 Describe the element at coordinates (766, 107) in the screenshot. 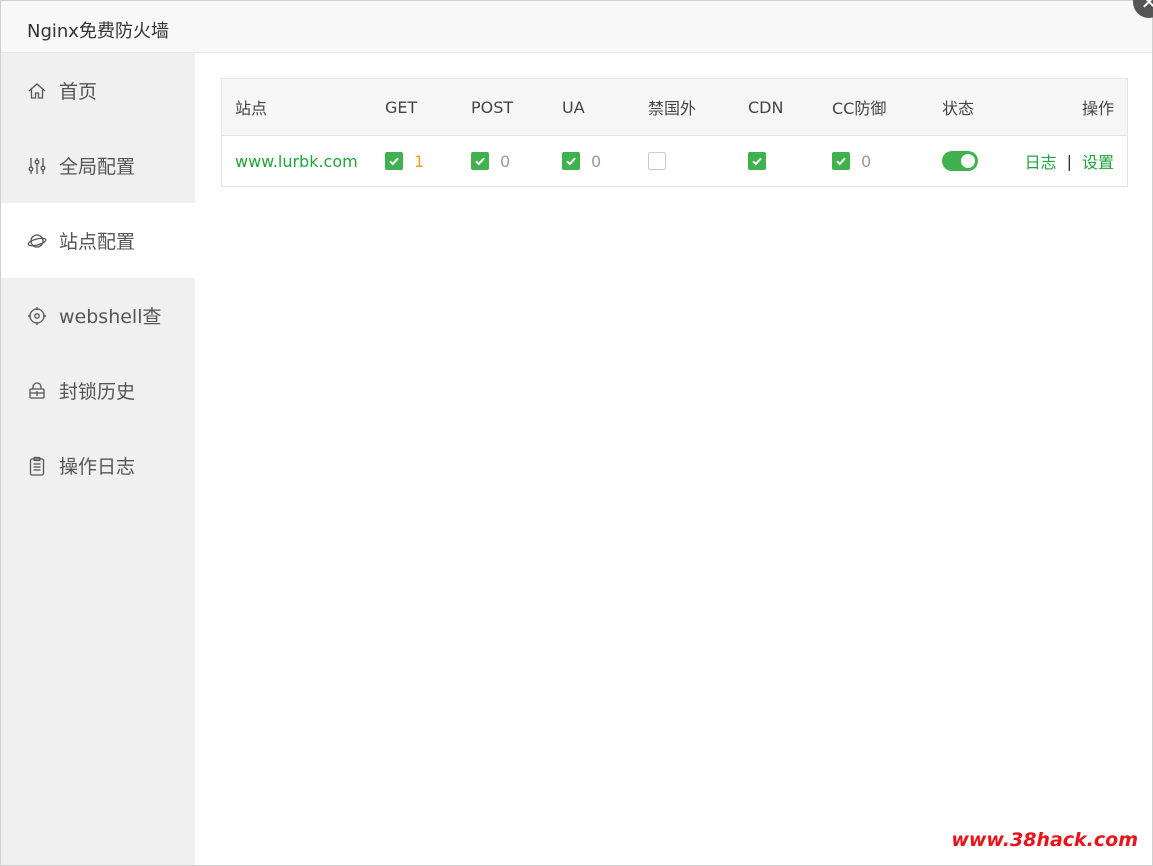

I see `header-cdn: CDN` at that location.